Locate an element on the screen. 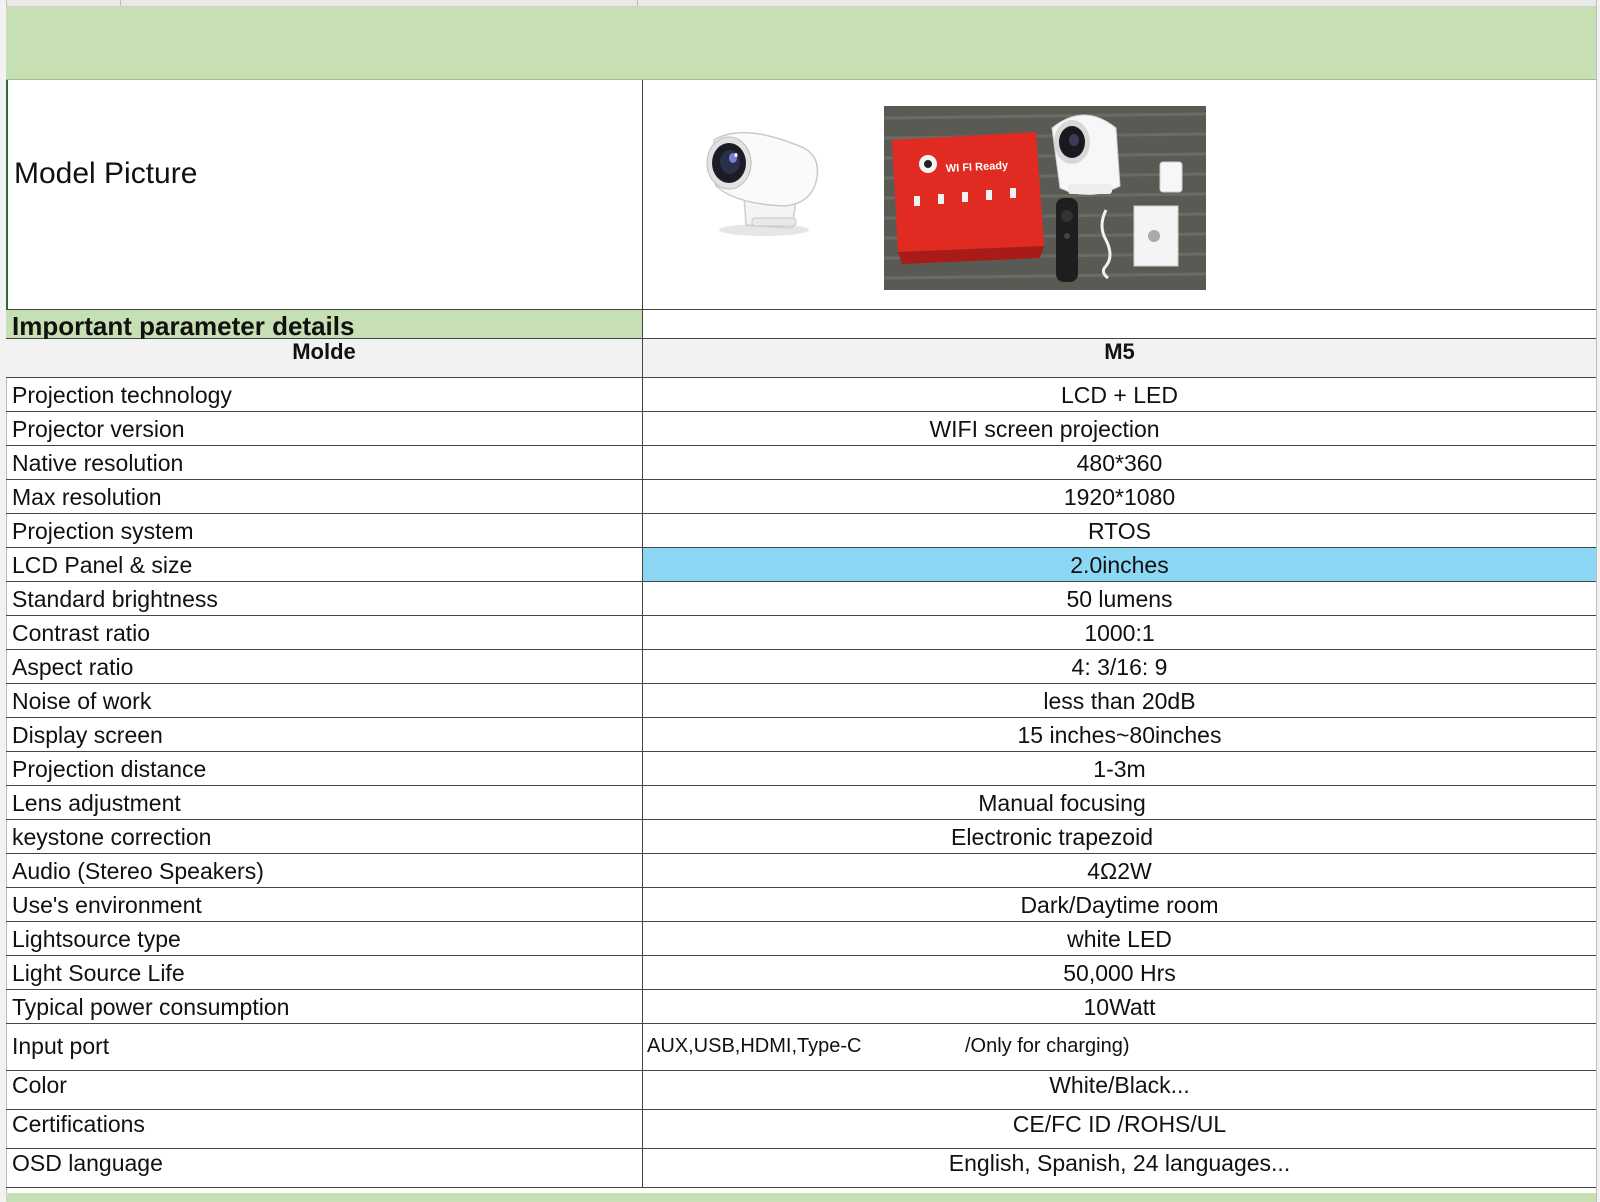 This screenshot has width=1600, height=1202. table-row: Display screen 15 inches~80inches is located at coordinates (801, 735).